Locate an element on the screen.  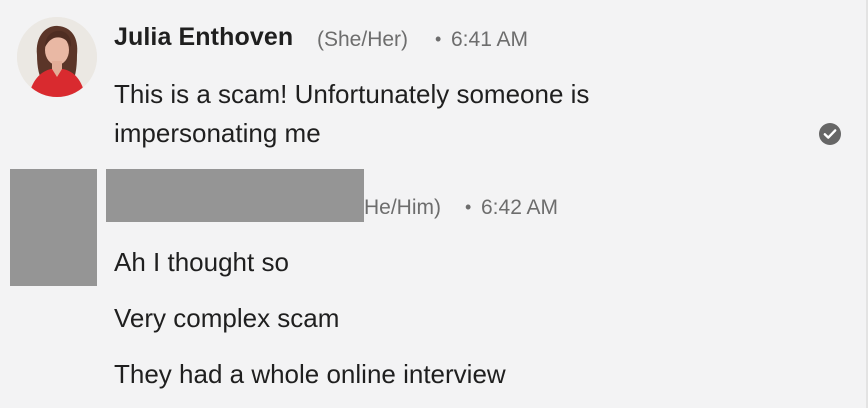
avatar is located at coordinates (57, 57).